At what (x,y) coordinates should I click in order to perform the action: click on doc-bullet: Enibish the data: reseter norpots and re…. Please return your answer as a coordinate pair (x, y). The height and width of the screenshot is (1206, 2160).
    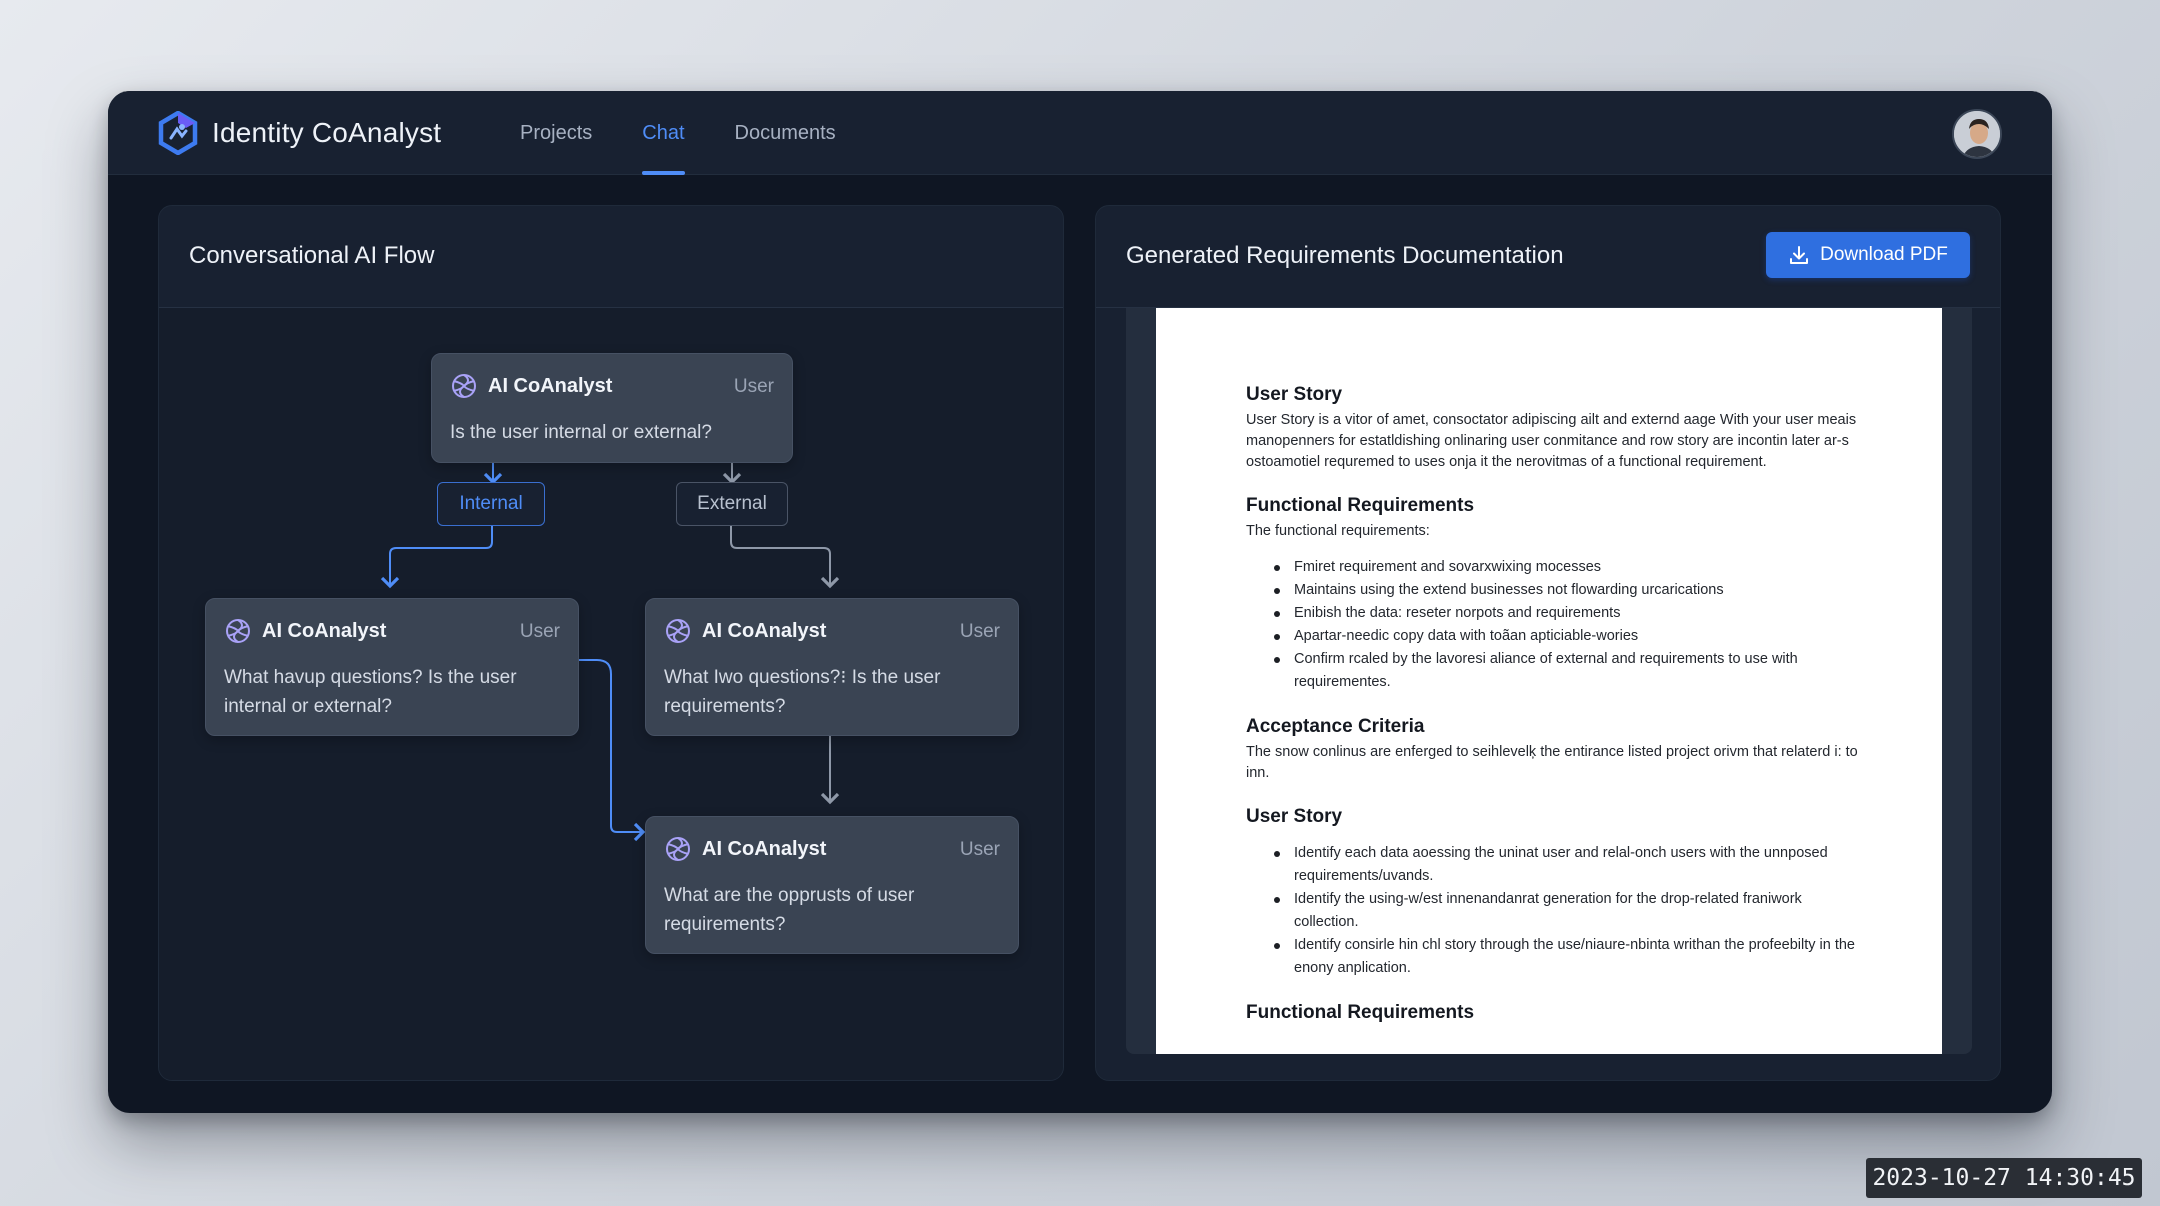
    Looking at the image, I should click on (1556, 613).